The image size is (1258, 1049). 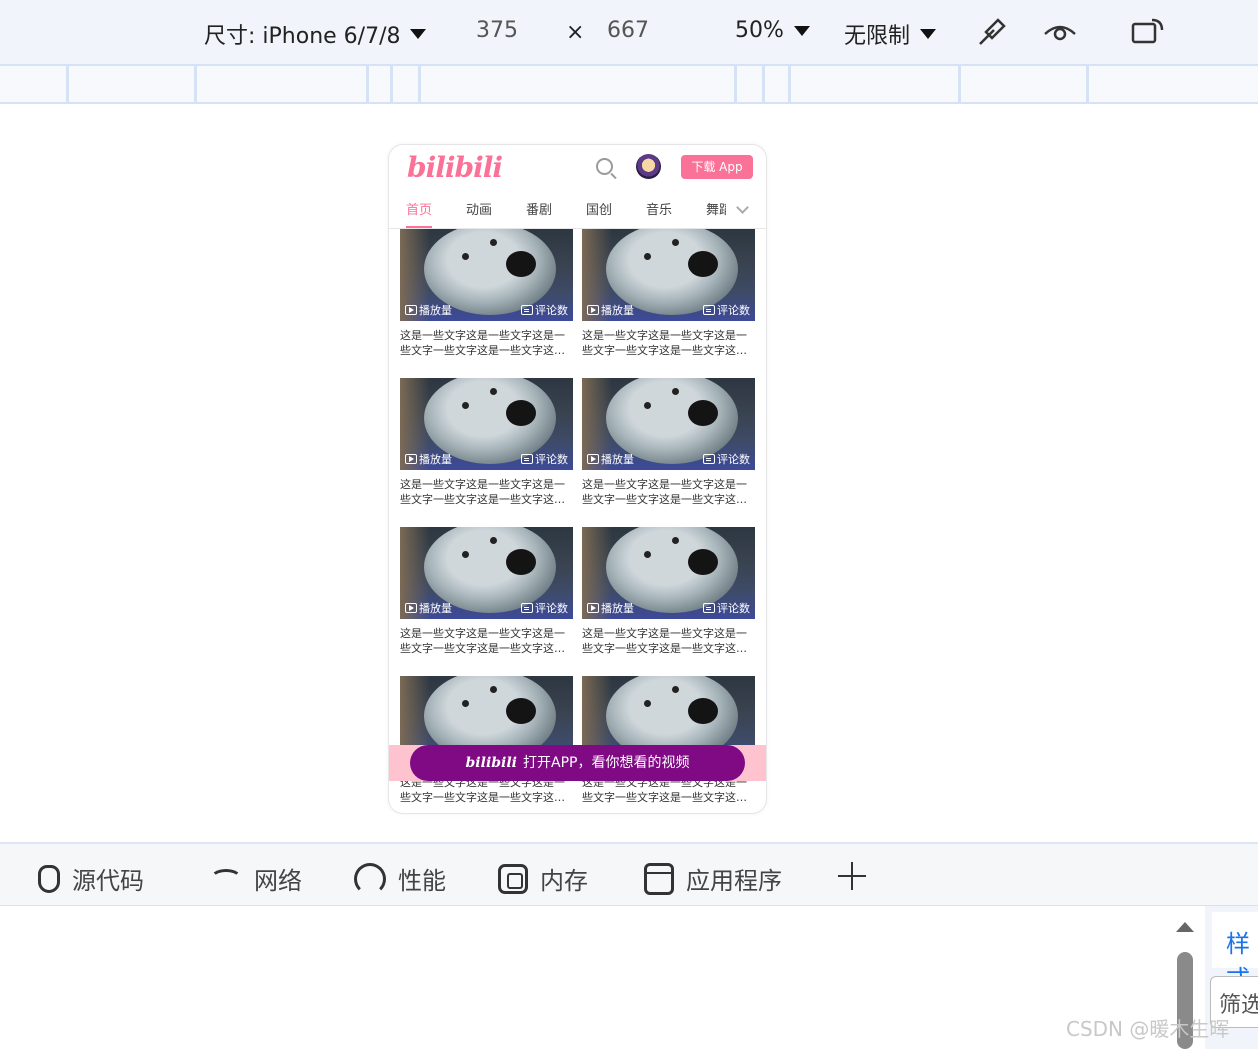 What do you see at coordinates (577, 211) in the screenshot?
I see `category-nav: 首页 动画 番剧 国创 音乐 舞蹈` at bounding box center [577, 211].